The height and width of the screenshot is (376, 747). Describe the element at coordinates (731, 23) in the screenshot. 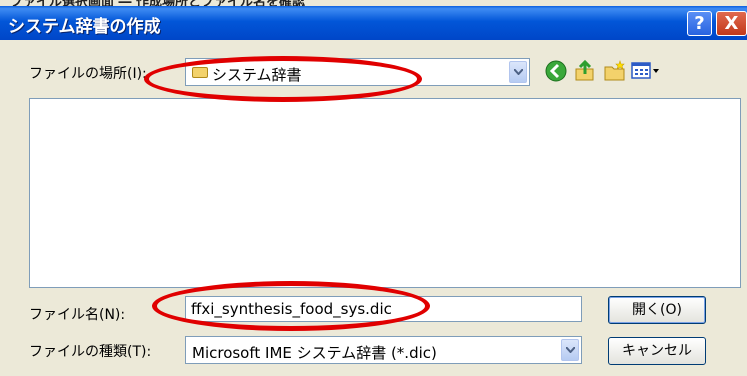

I see `close-button: X` at that location.